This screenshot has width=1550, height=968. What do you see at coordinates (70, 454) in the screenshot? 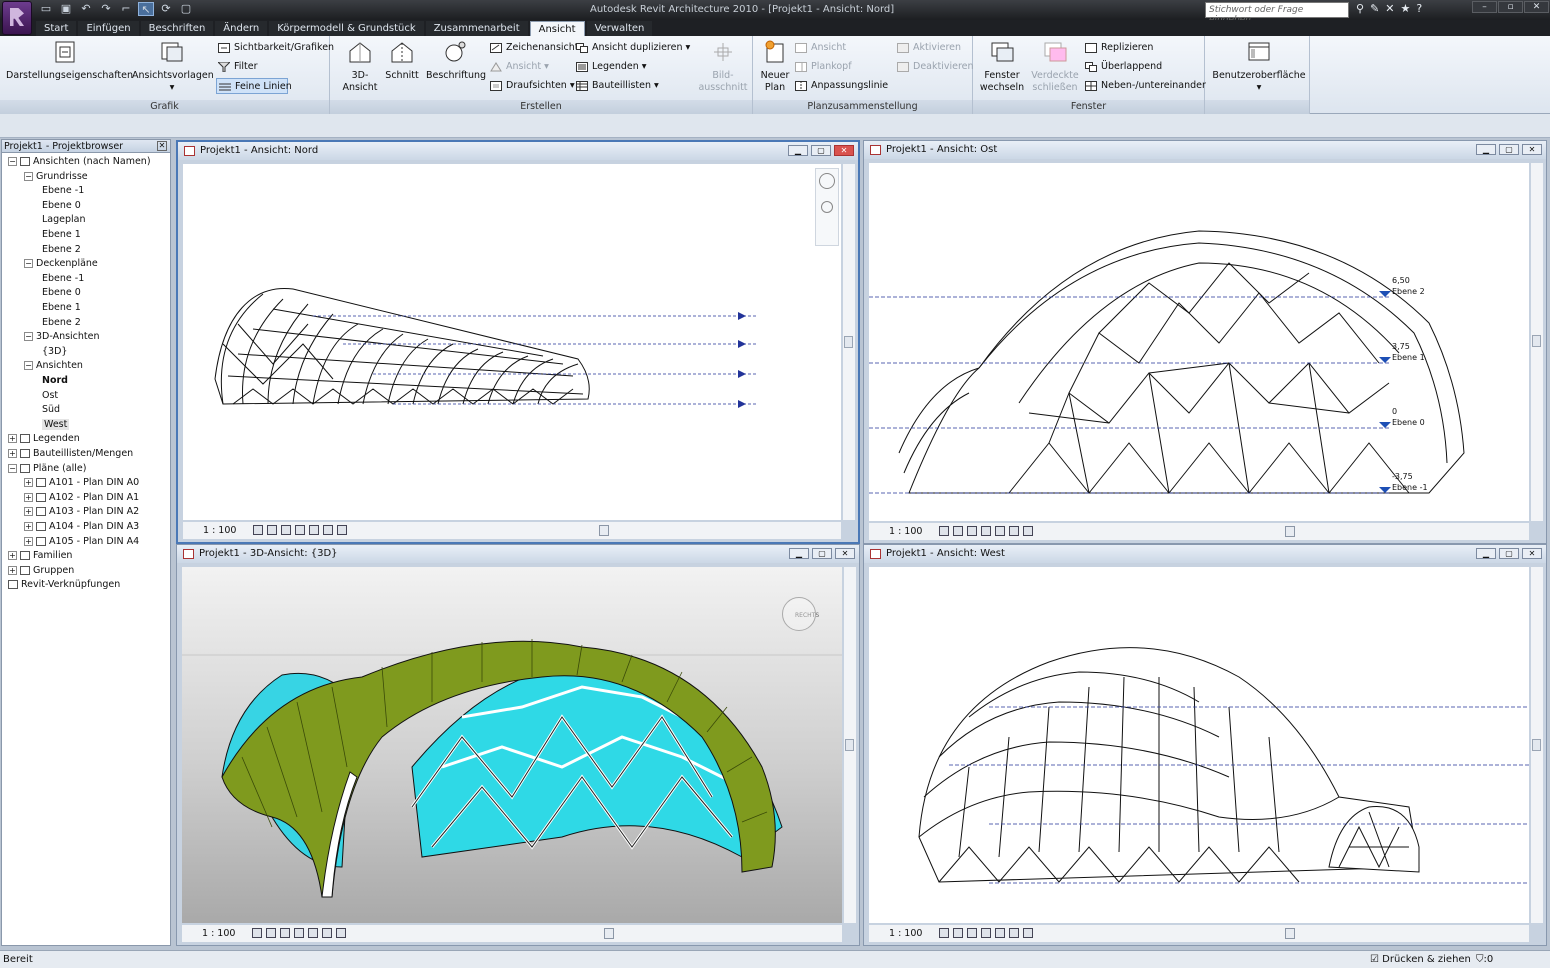
I see `browser-item: + Bauteillisten/Mengen` at bounding box center [70, 454].